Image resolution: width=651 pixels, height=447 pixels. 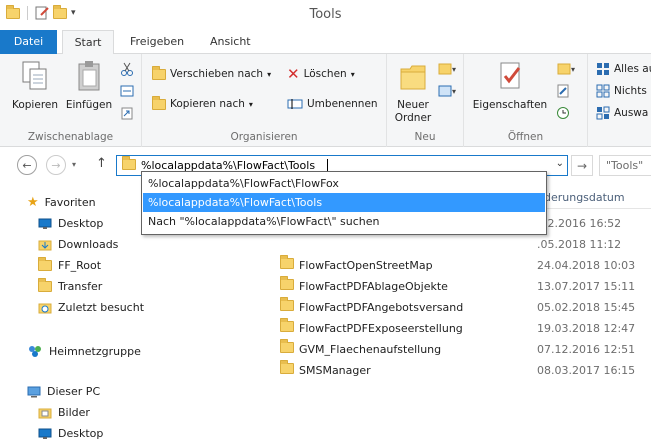 I want to click on organize-group-label: Organisieren, so click(x=264, y=137).